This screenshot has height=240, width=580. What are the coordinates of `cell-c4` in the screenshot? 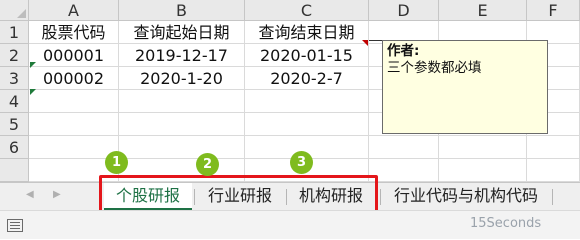 It's located at (307, 101).